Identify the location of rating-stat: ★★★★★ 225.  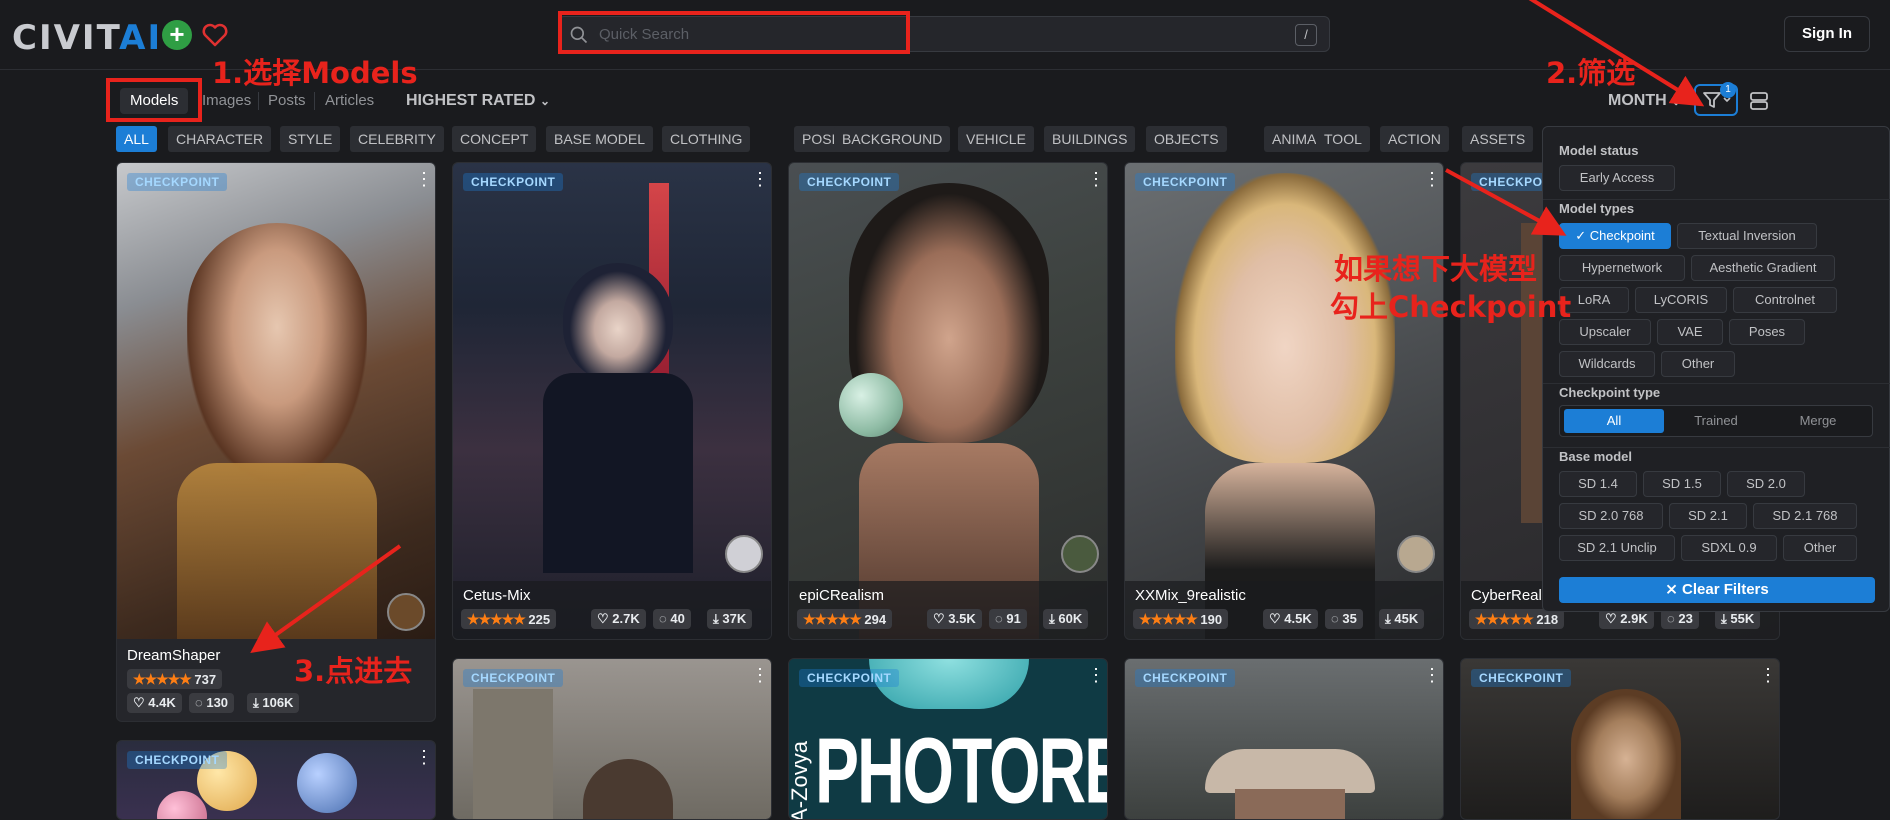
(509, 619).